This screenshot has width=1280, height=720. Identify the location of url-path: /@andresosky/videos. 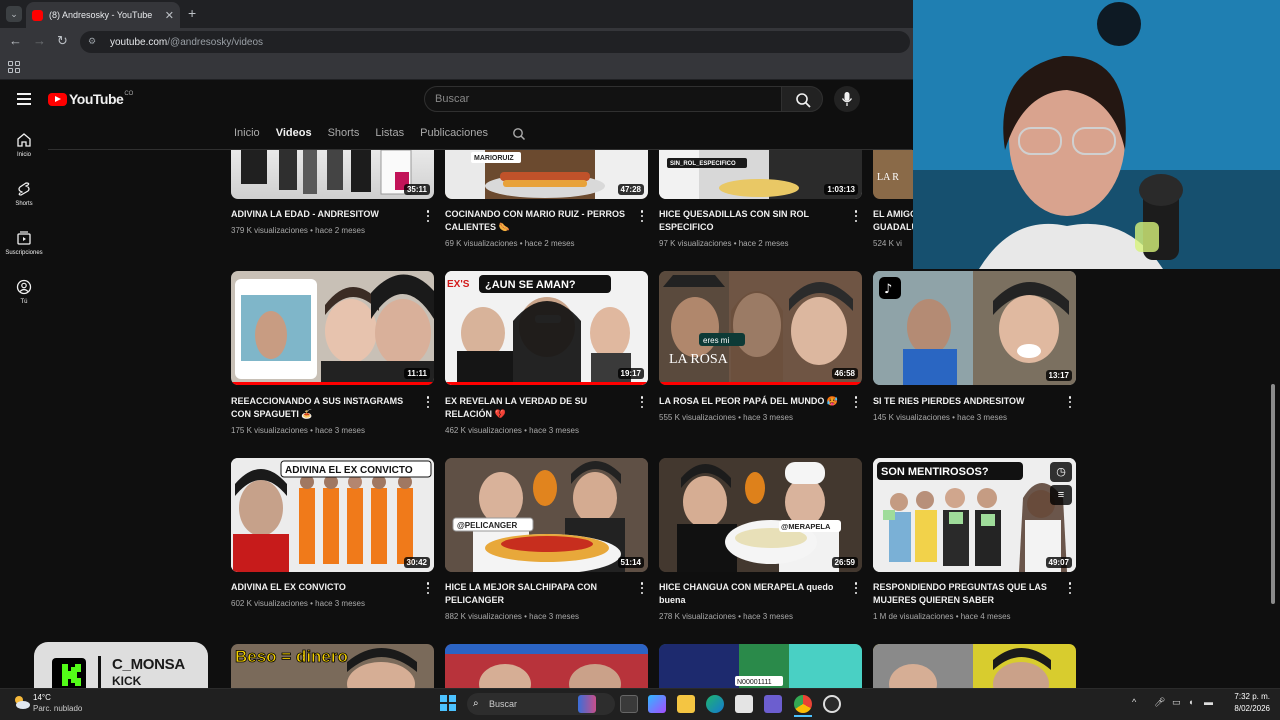
(215, 42).